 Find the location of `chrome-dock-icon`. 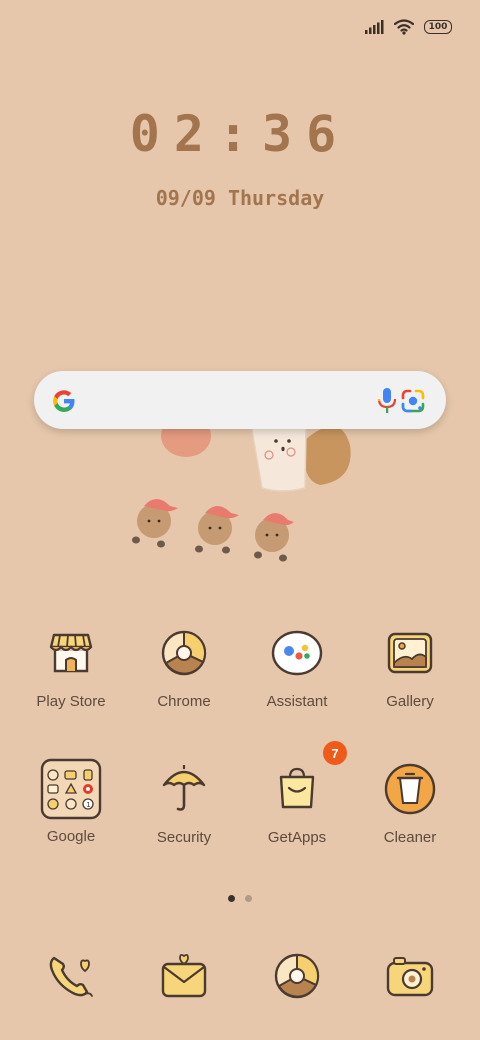

chrome-dock-icon is located at coordinates (297, 976).